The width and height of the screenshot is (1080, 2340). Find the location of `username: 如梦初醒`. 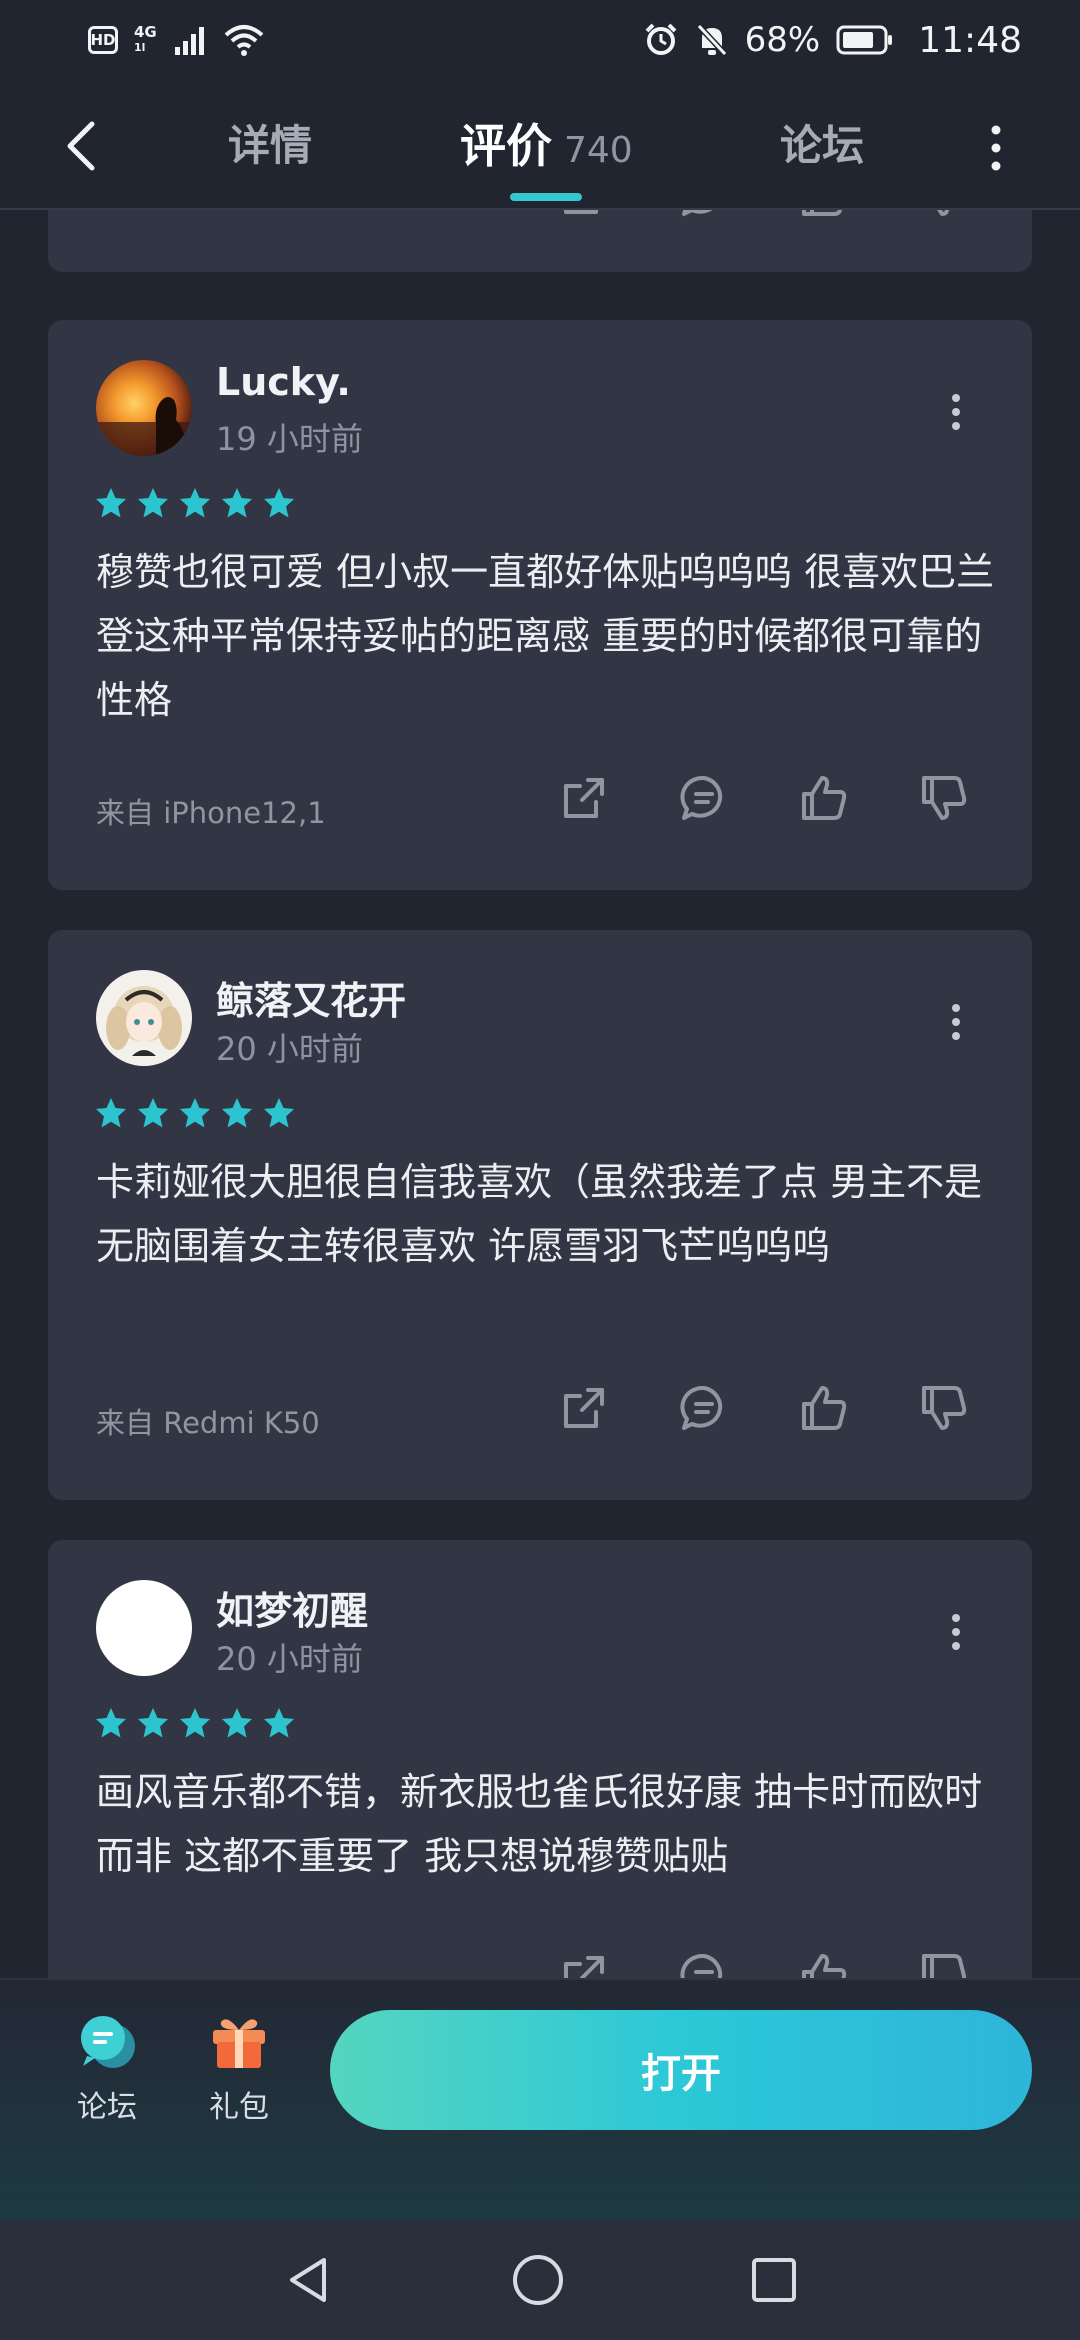

username: 如梦初醒 is located at coordinates (292, 1607).